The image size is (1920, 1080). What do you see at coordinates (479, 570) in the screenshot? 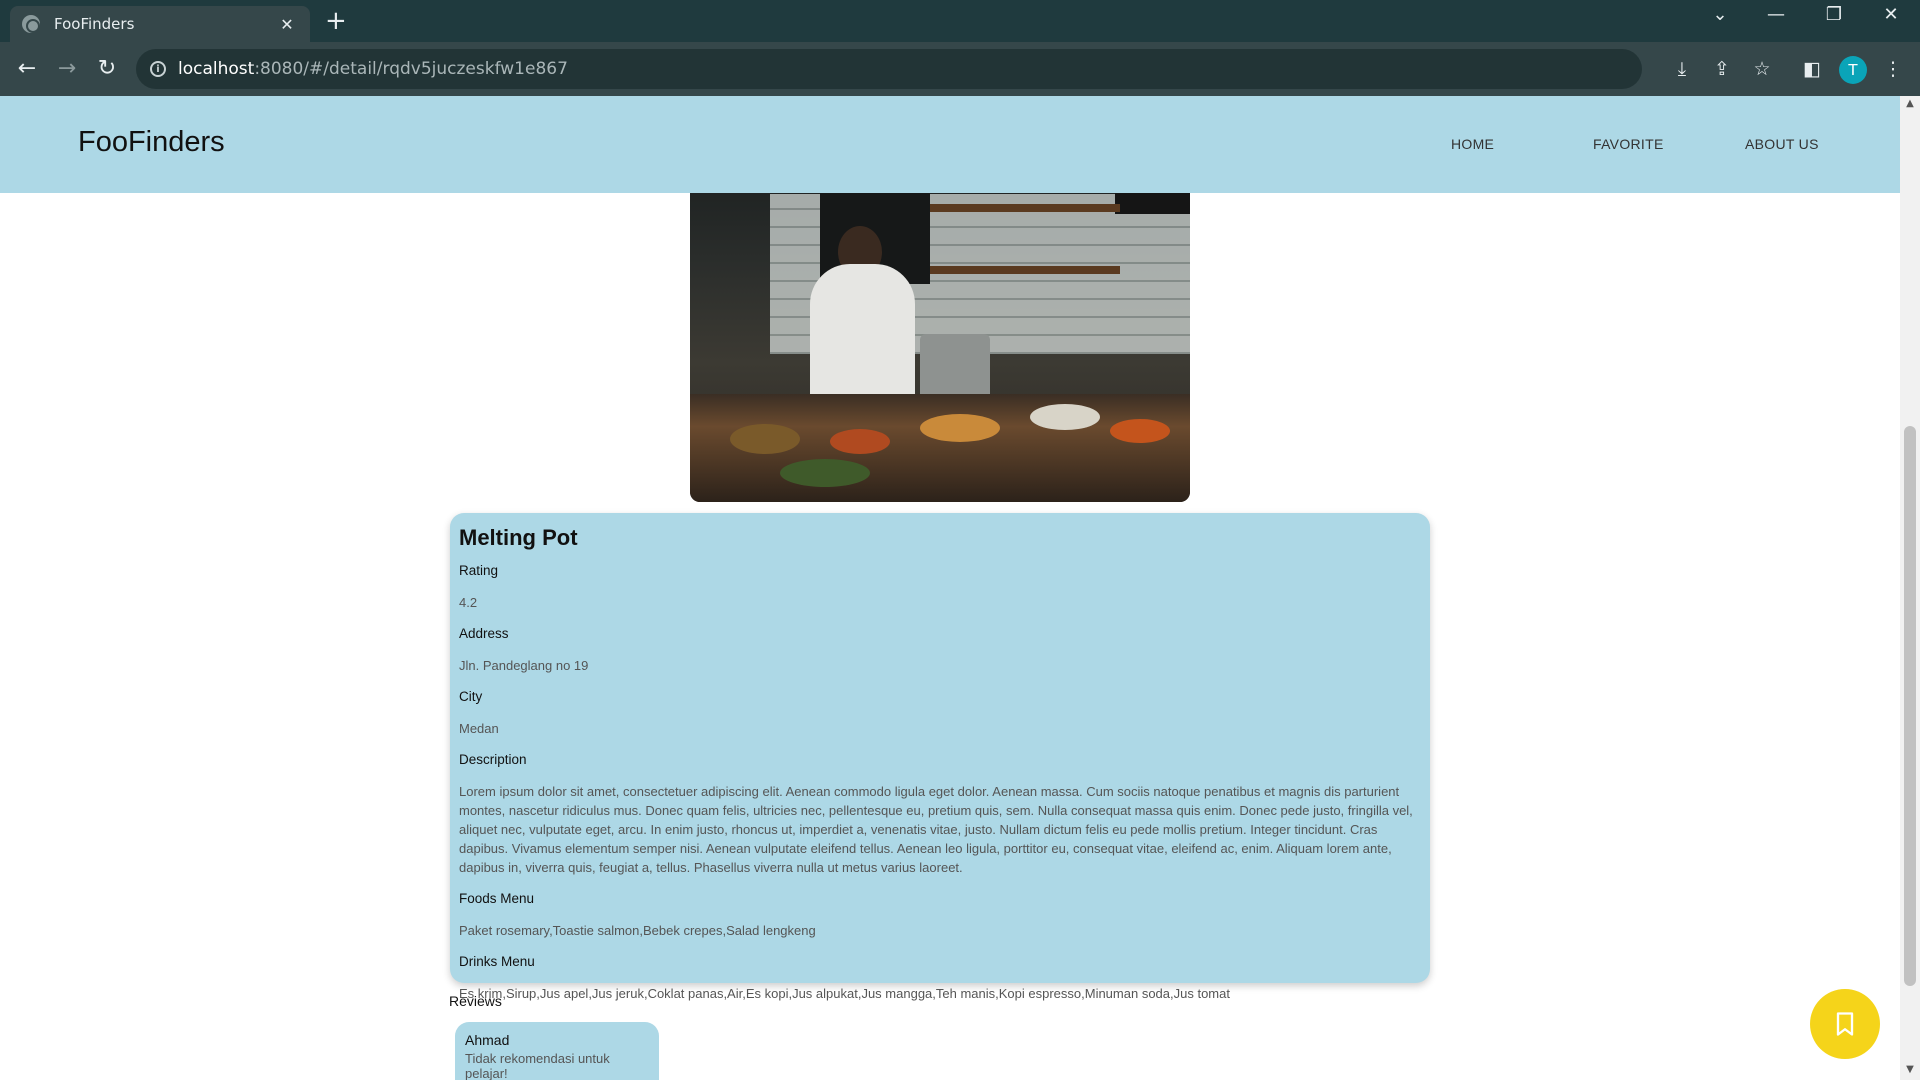
I see `rating-label: Rating` at bounding box center [479, 570].